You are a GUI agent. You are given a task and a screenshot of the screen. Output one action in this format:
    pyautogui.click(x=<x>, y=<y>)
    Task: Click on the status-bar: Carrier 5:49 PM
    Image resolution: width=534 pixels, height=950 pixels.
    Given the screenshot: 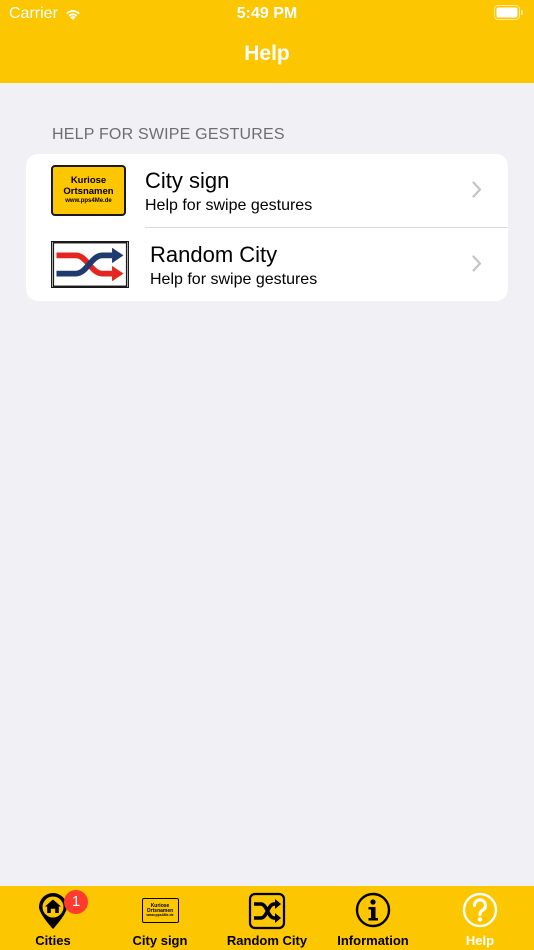 What is the action you would take?
    pyautogui.click(x=267, y=14)
    